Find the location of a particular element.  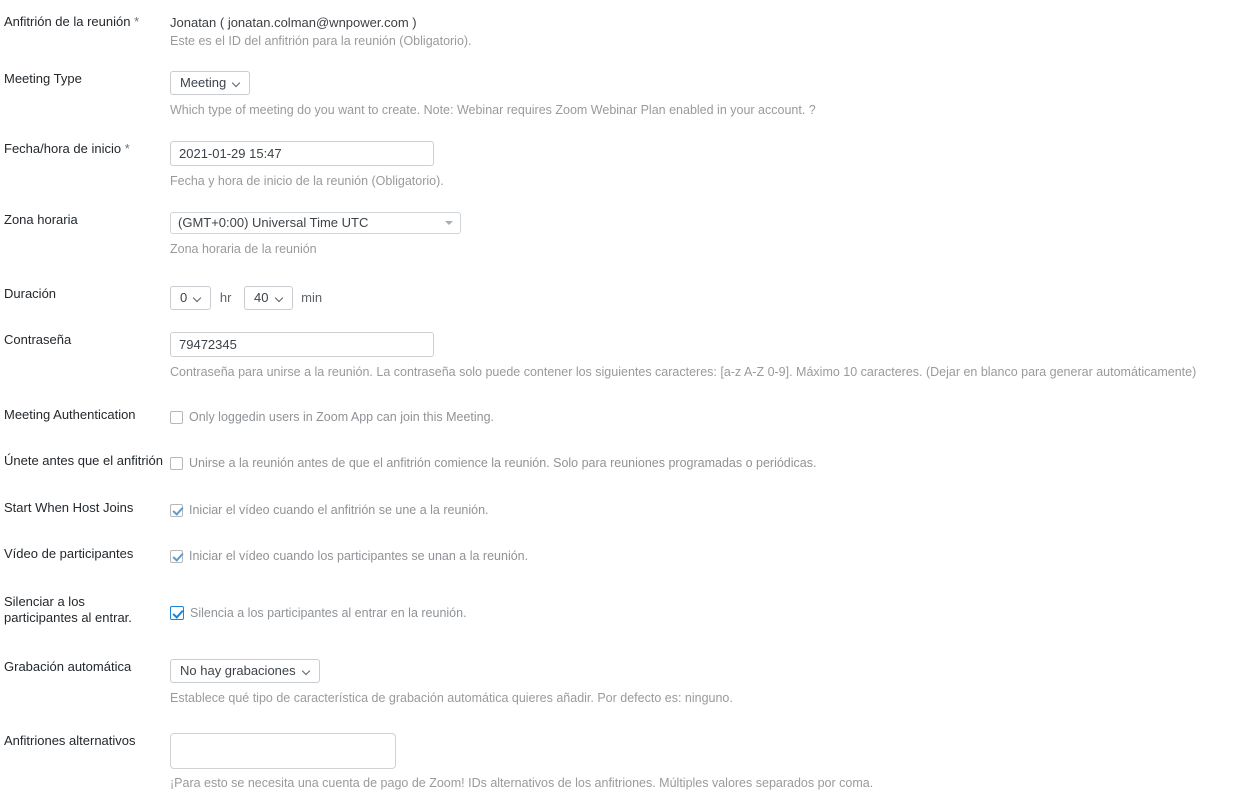

meeting-host-value: Jonatan ( jonatan.colman@wnpower.com ) is located at coordinates (293, 22).